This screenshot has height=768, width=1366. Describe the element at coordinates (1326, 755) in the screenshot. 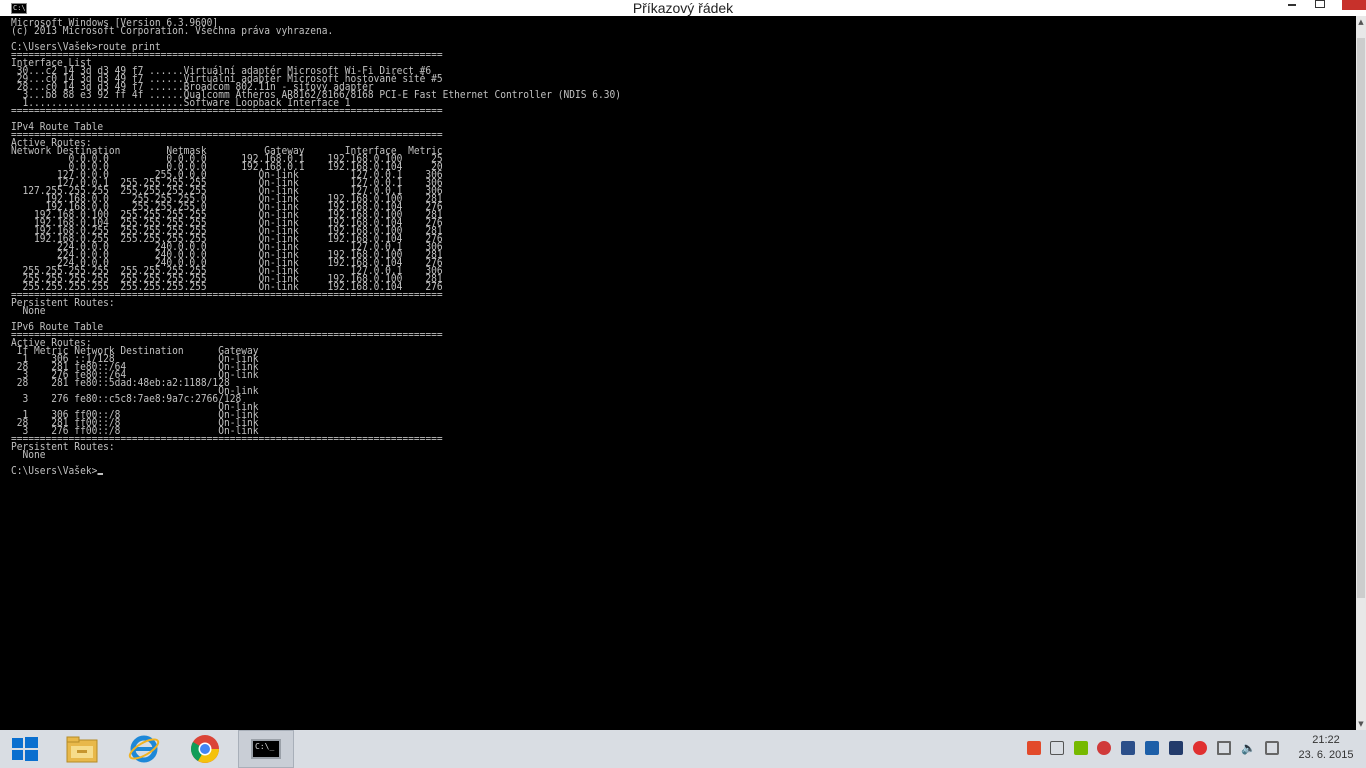

I see `clock-date: 23. 6. 2015` at that location.